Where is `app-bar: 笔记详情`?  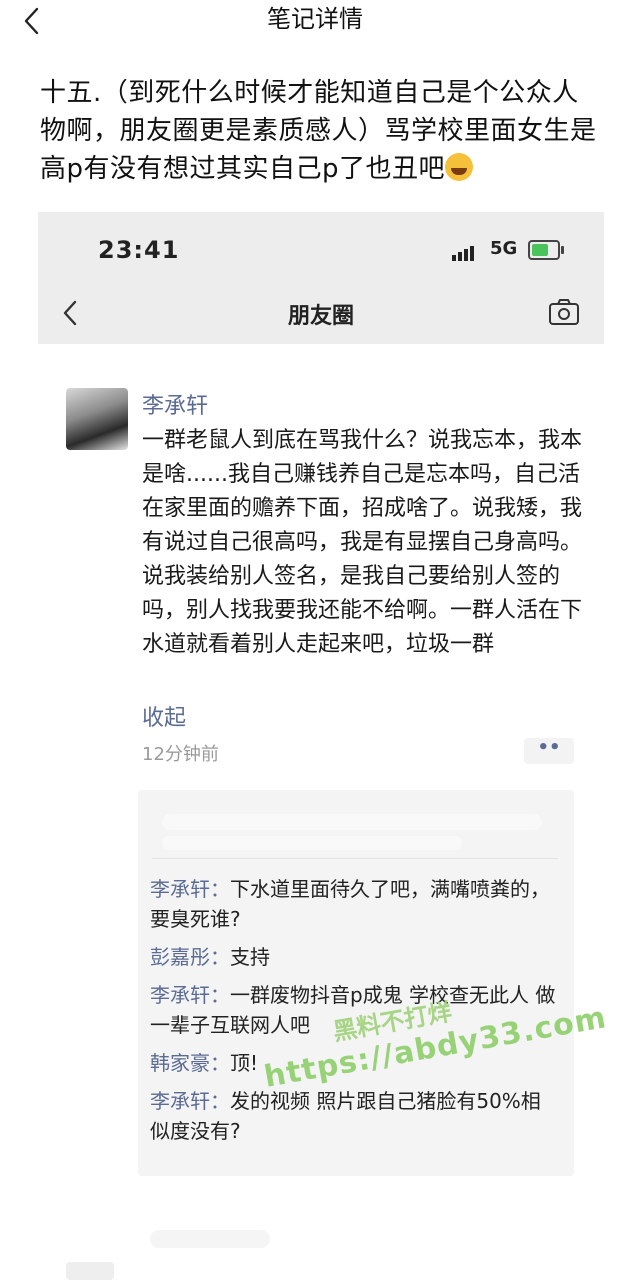
app-bar: 笔记详情 is located at coordinates (315, 25).